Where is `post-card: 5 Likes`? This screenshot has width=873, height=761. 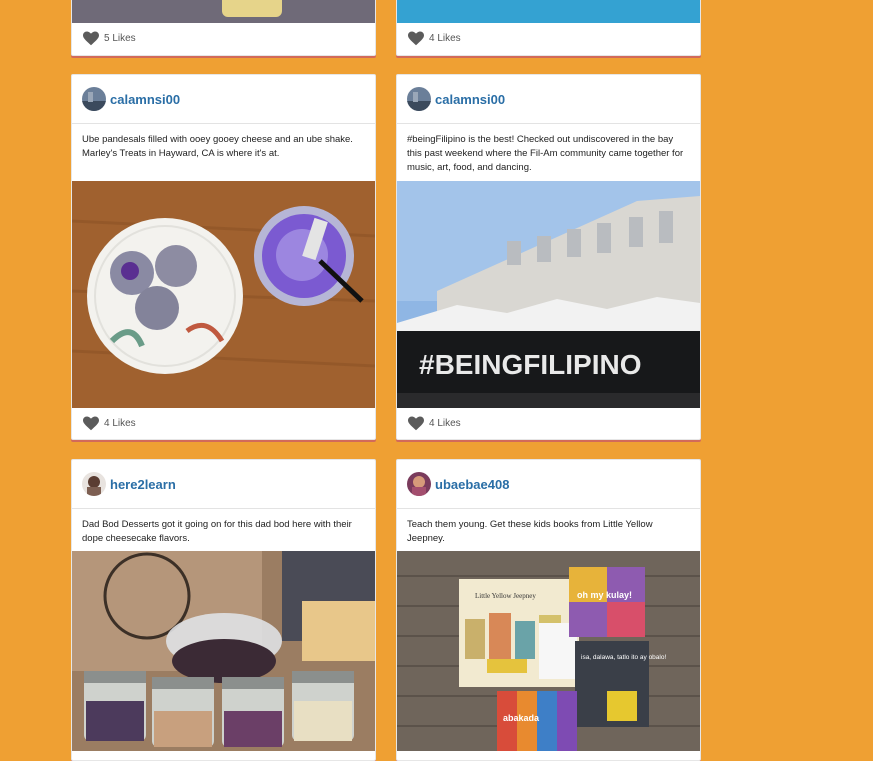 post-card: 5 Likes is located at coordinates (223, 28).